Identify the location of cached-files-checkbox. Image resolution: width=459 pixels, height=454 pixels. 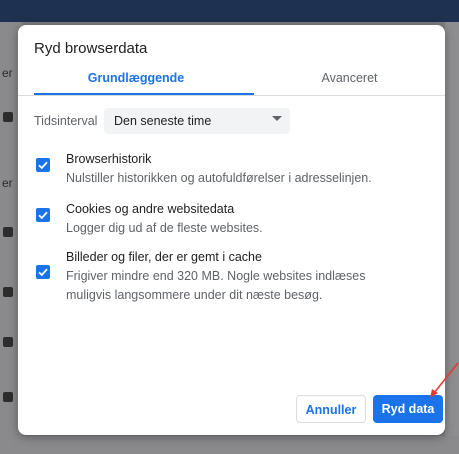
(43, 272).